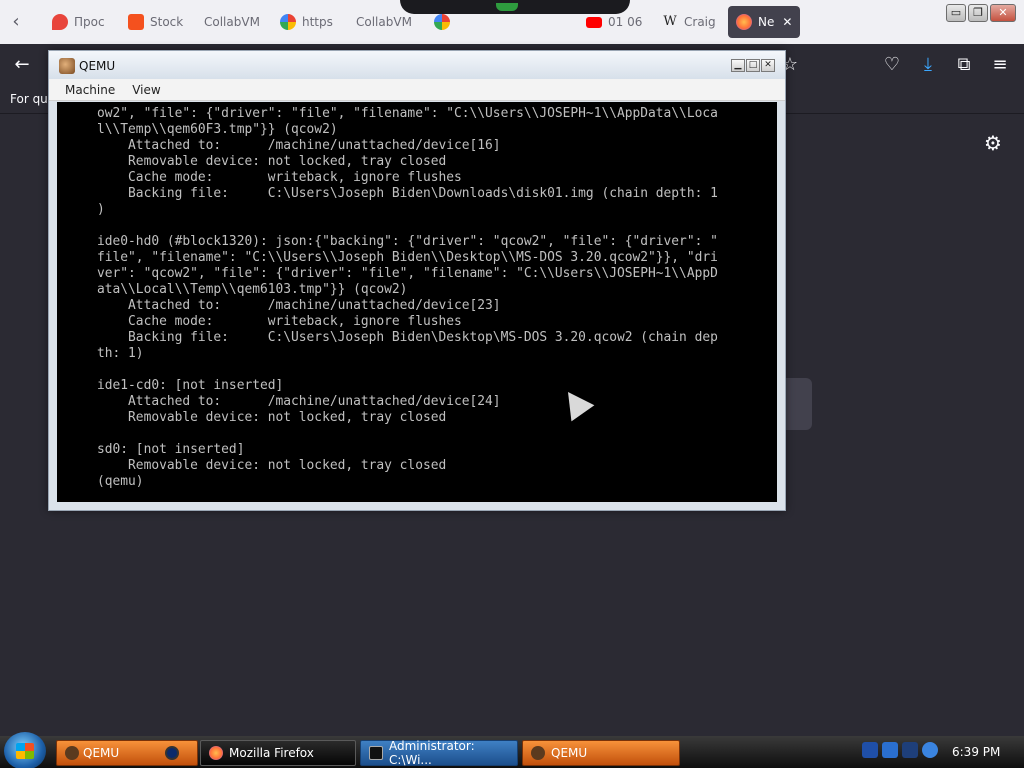 Image resolution: width=1024 pixels, height=768 pixels. I want to click on qemu-close-button: ✕, so click(768, 65).